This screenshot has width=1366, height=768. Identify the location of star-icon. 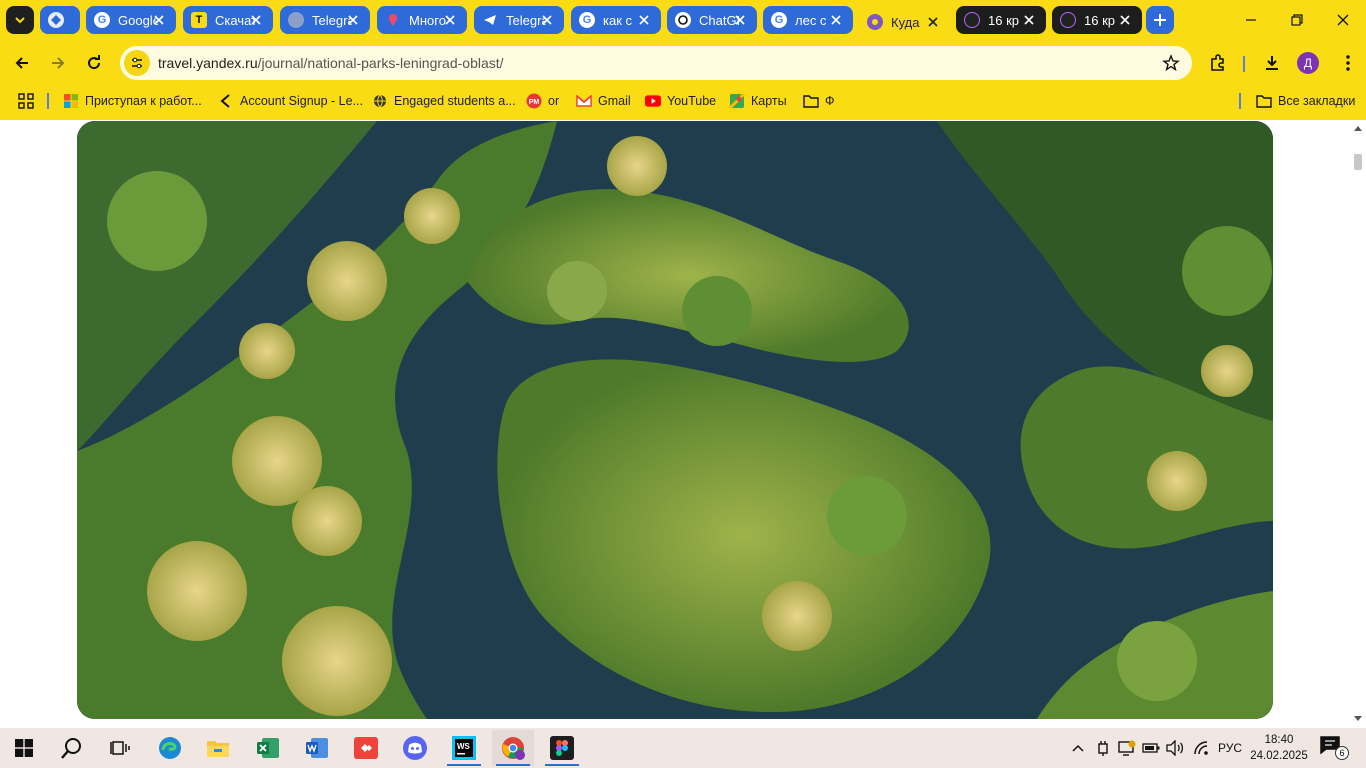
(1171, 63).